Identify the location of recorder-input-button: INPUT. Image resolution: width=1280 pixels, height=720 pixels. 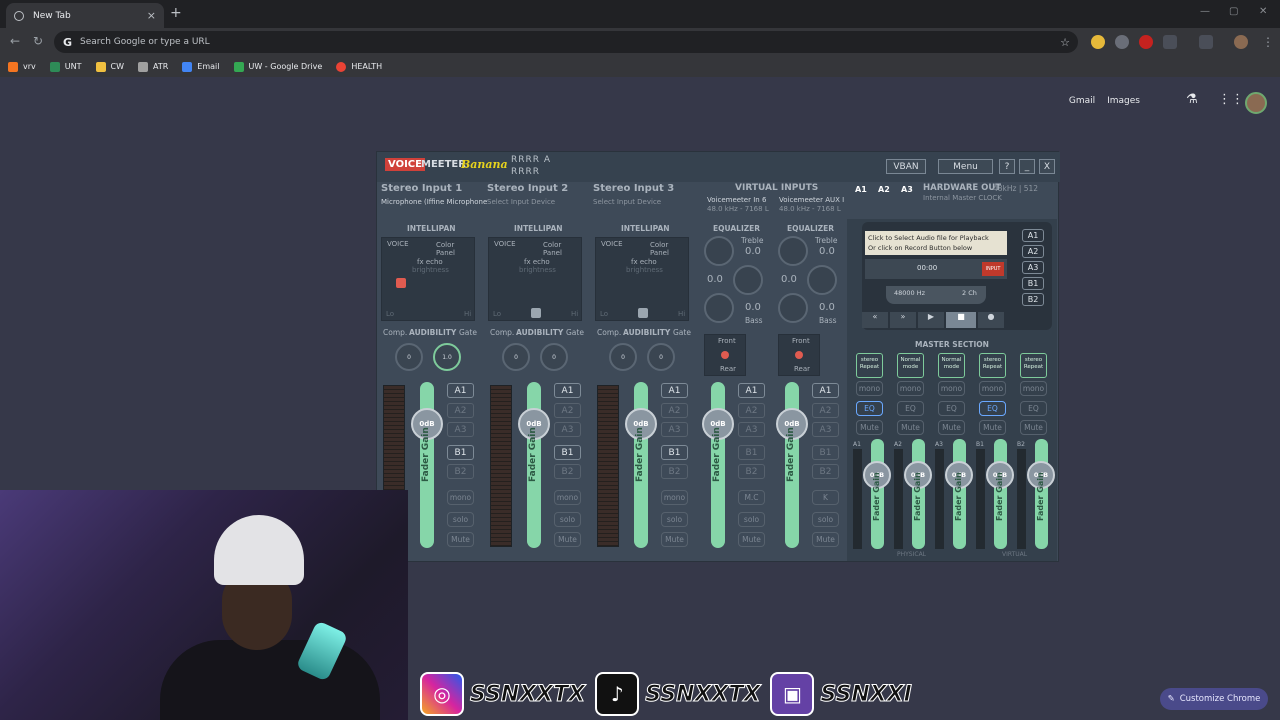
(993, 269).